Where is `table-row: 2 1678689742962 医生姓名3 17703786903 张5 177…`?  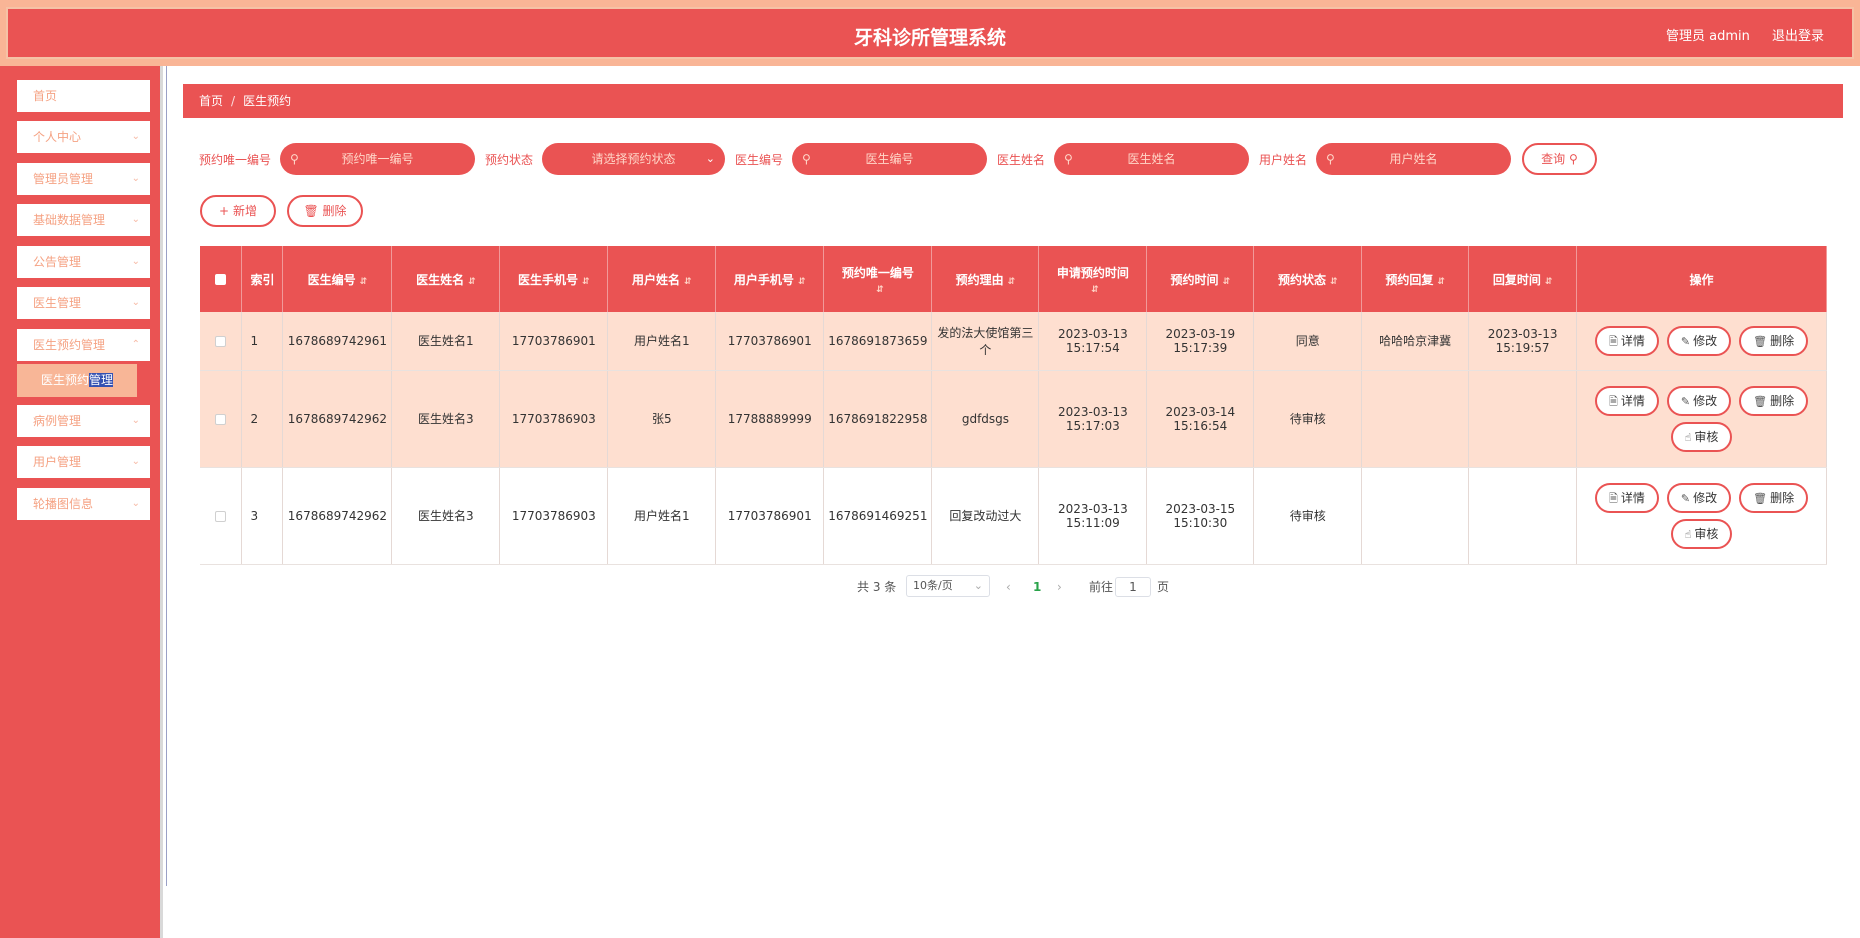 table-row: 2 1678689742962 医生姓名3 17703786903 张5 177… is located at coordinates (1013, 419).